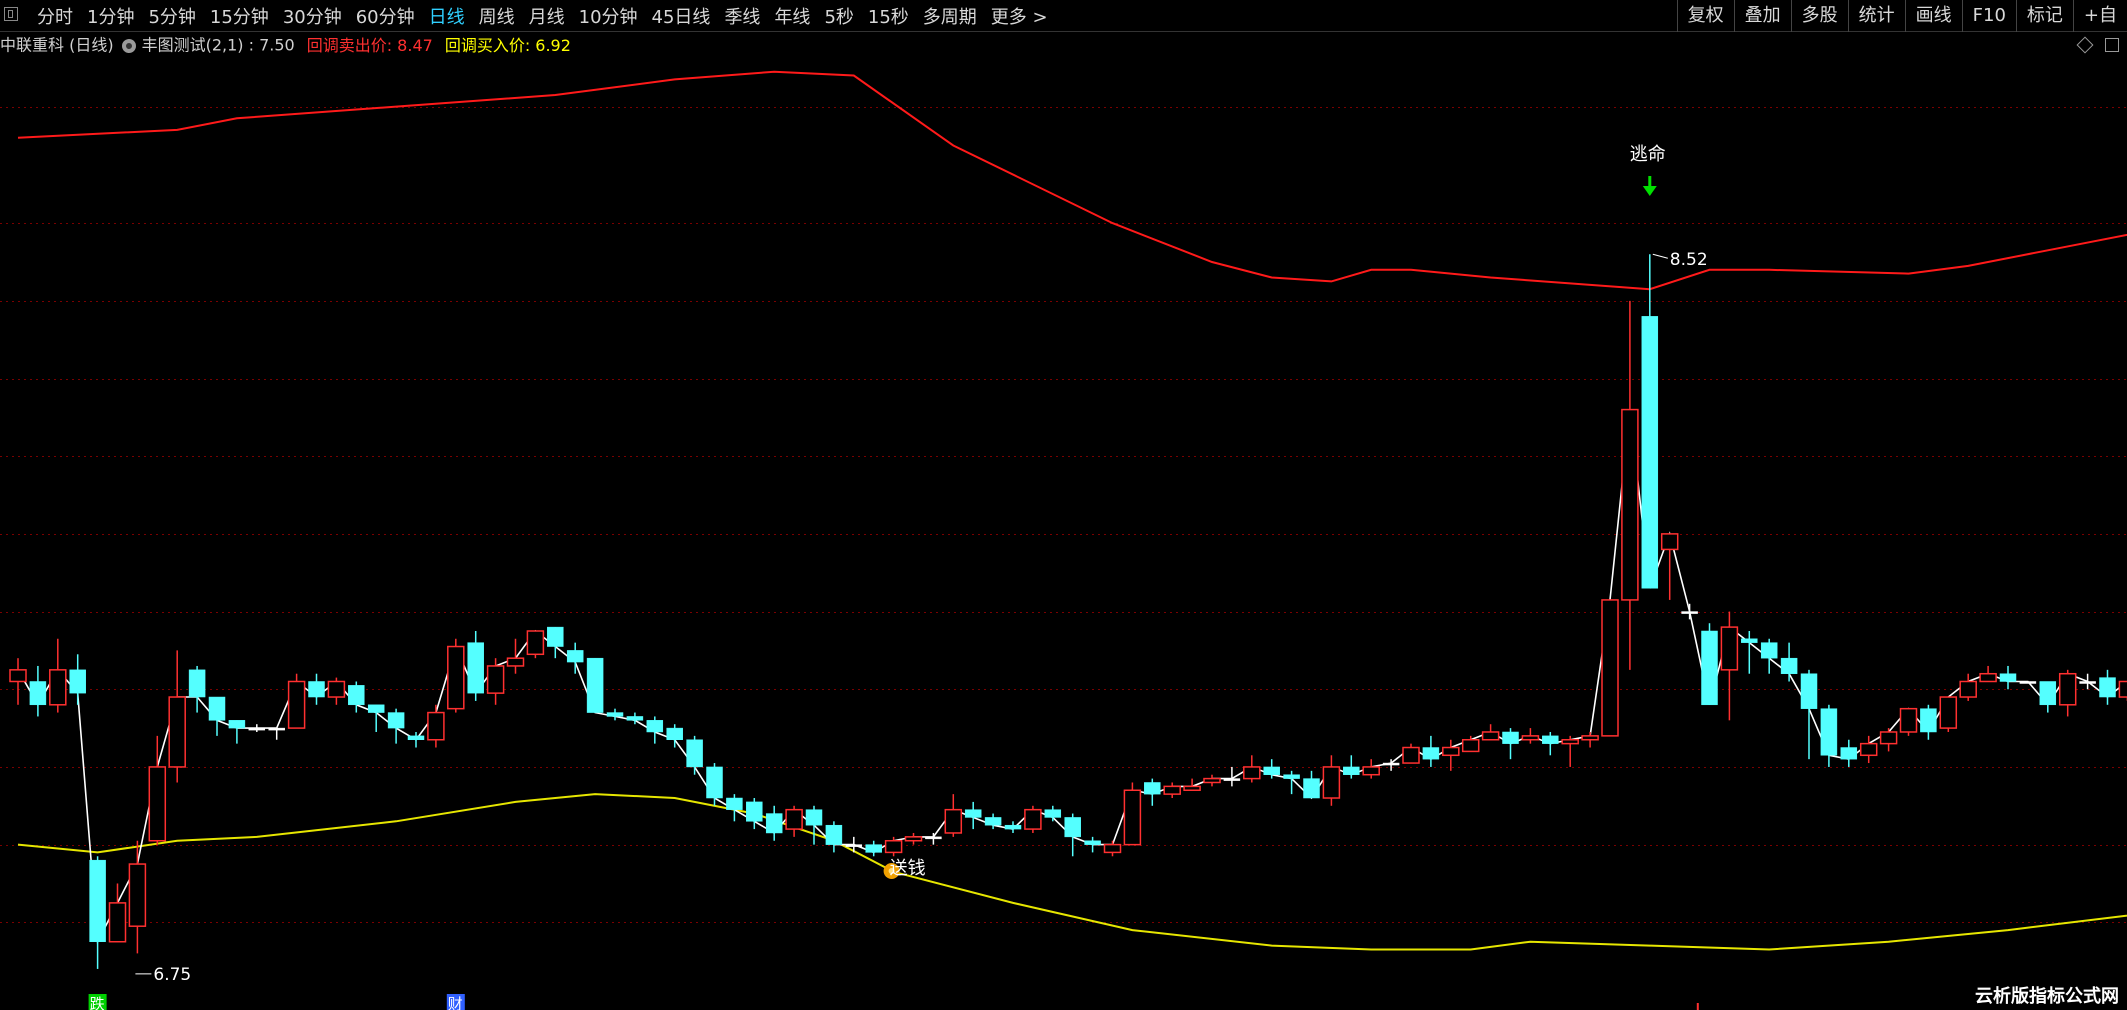 The image size is (2127, 1010). I want to click on period-tab-0: 分时, so click(55, 16).